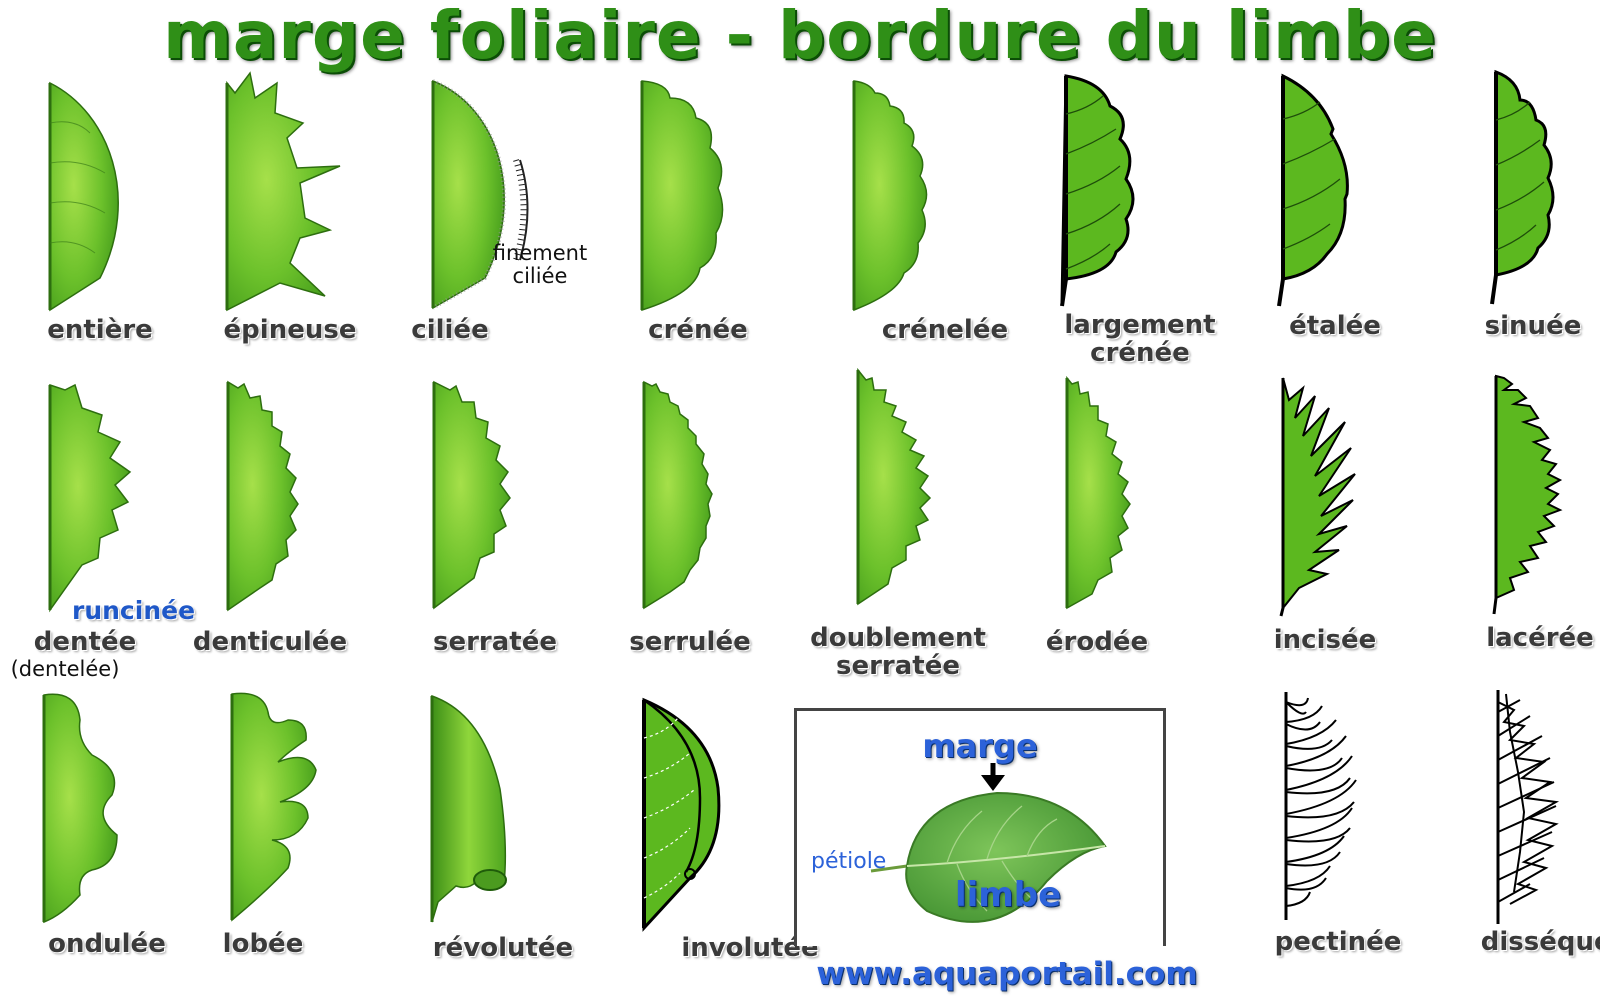  I want to click on label-denticulee: denticulée, so click(270, 642).